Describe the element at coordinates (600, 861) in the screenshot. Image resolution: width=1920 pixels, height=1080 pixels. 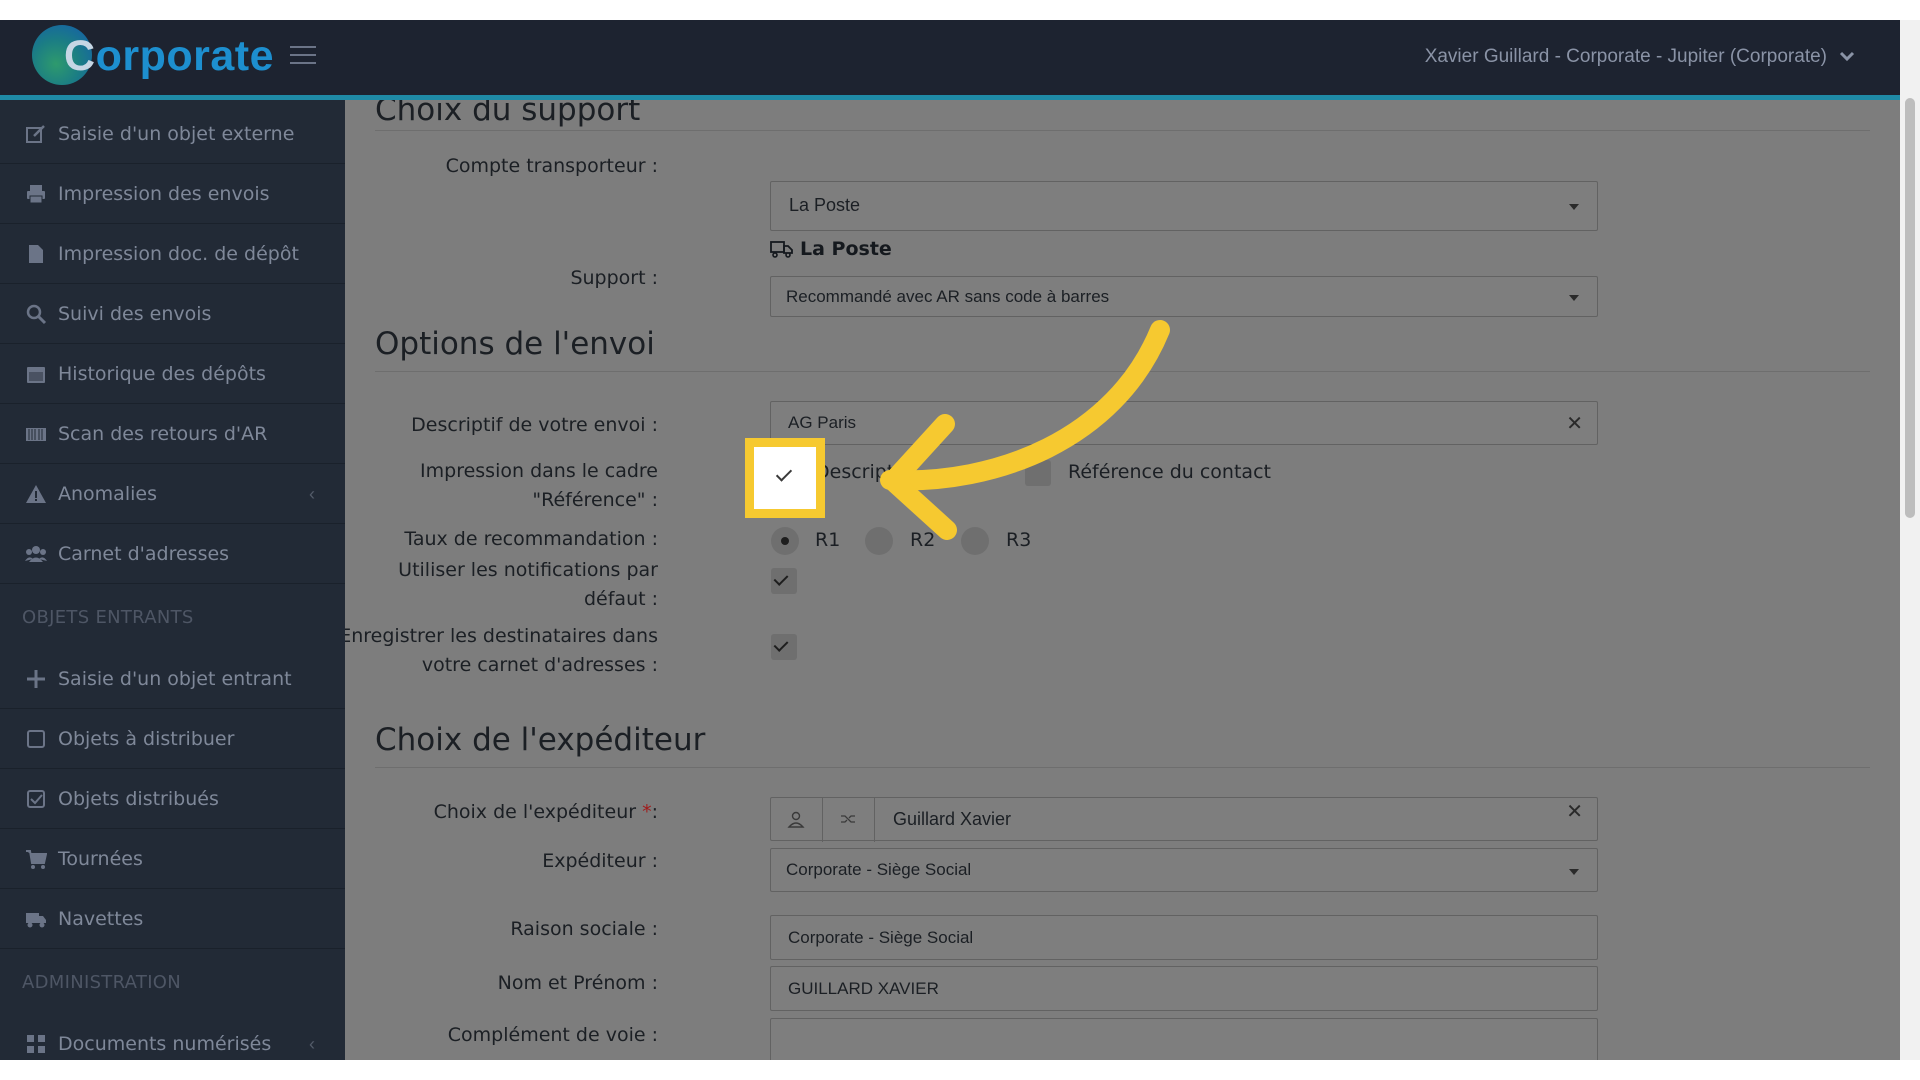
I see `sender-label: Expéditeur :` at that location.